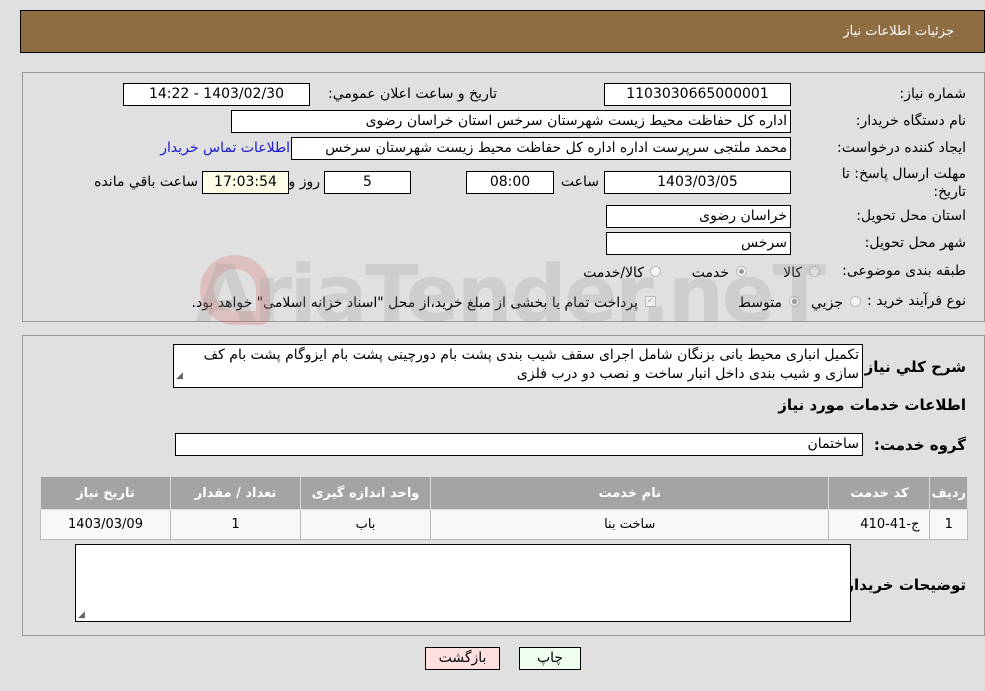  I want to click on category-goods-label: کالا, so click(792, 273).